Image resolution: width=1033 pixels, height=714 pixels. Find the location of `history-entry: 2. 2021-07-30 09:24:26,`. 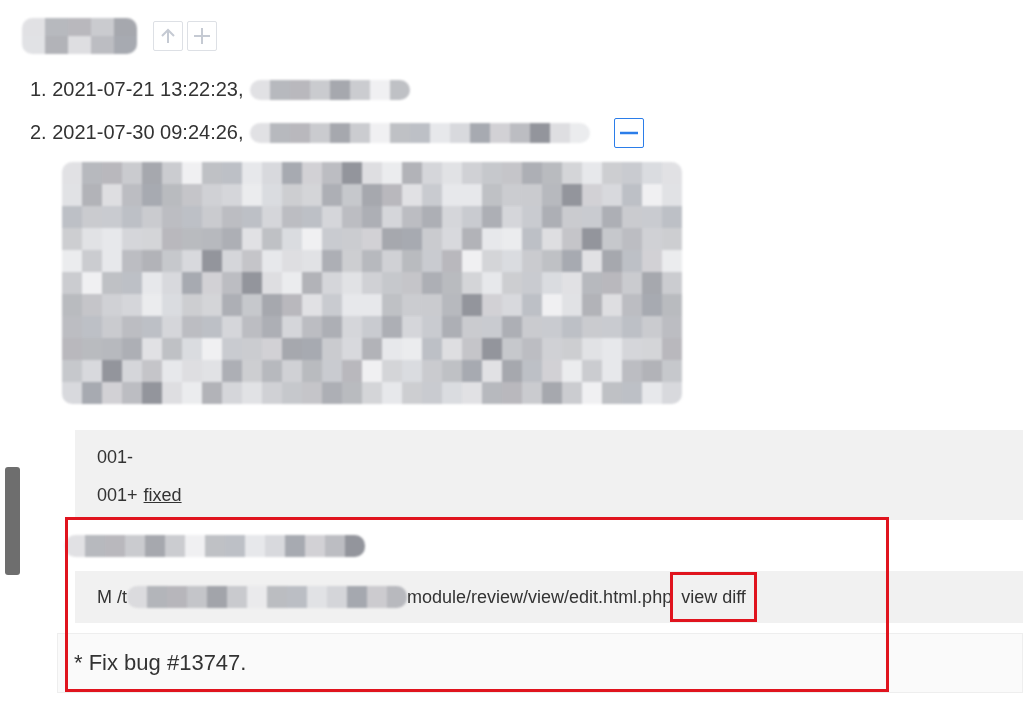

history-entry: 2. 2021-07-30 09:24:26, is located at coordinates (137, 132).